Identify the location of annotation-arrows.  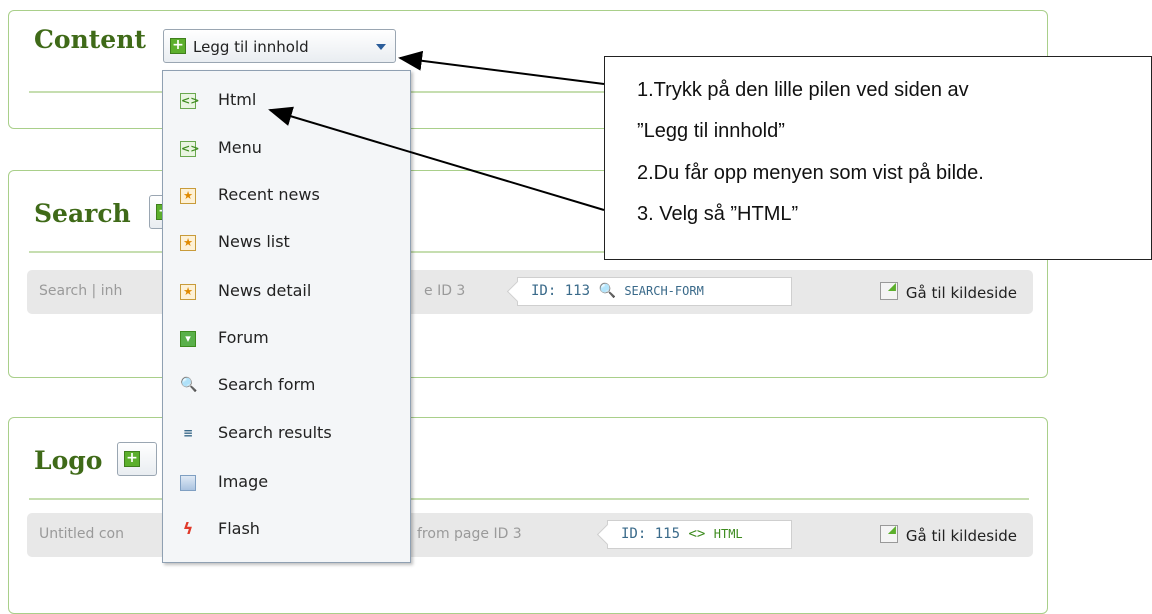
(436, 130).